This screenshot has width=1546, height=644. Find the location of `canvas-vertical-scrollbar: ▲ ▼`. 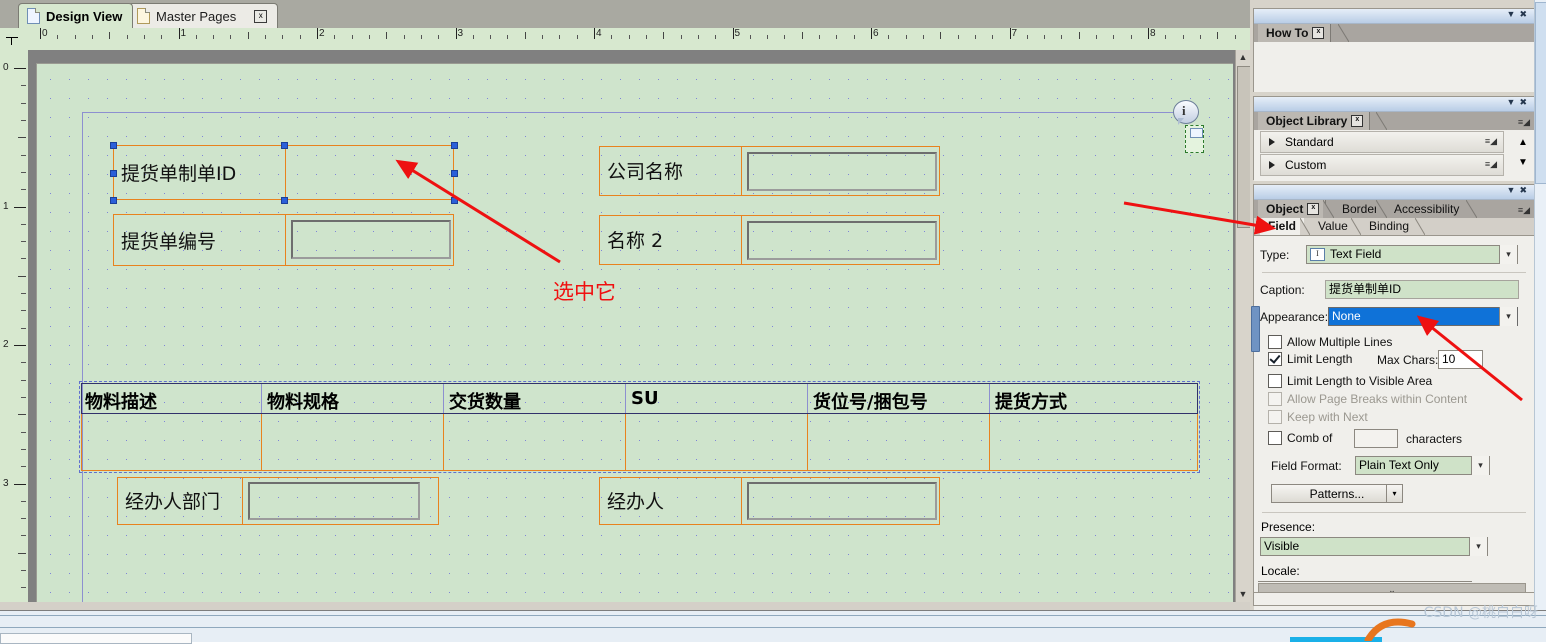

canvas-vertical-scrollbar: ▲ ▼ is located at coordinates (1243, 326).